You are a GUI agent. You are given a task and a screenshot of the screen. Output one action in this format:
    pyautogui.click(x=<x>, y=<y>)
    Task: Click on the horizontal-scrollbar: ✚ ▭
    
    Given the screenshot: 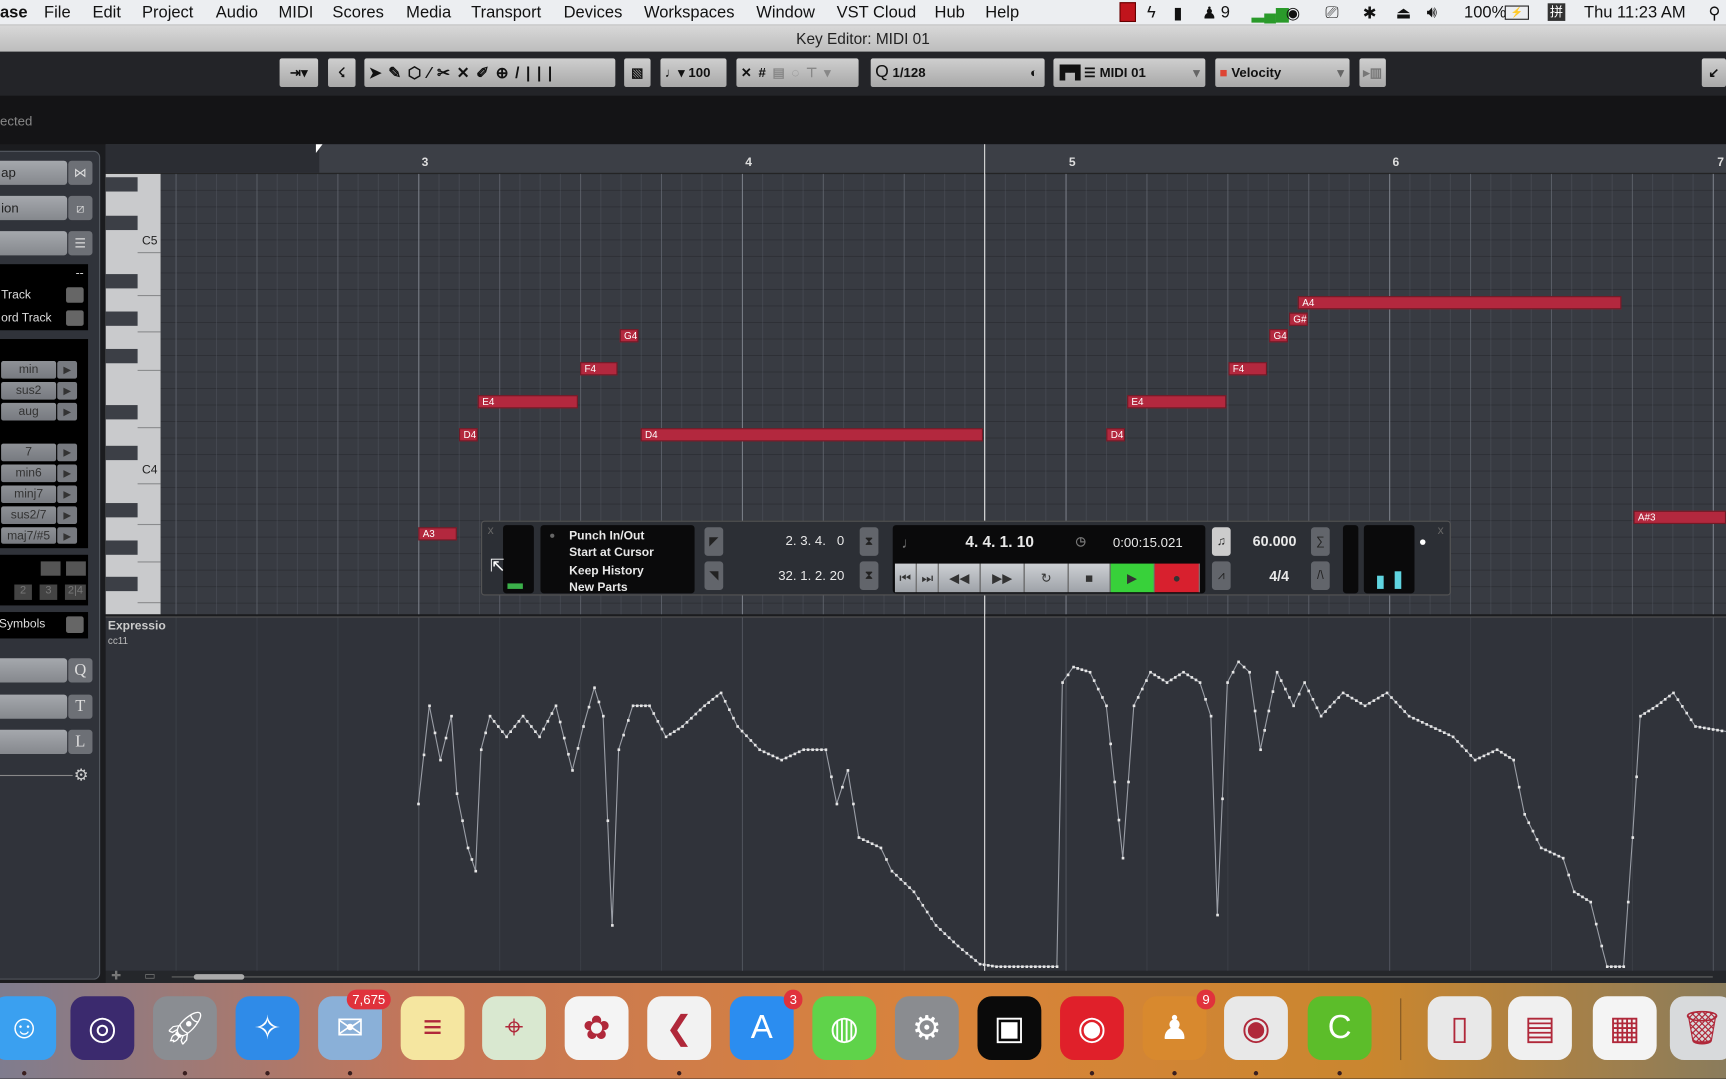 What is the action you would take?
    pyautogui.click(x=915, y=976)
    